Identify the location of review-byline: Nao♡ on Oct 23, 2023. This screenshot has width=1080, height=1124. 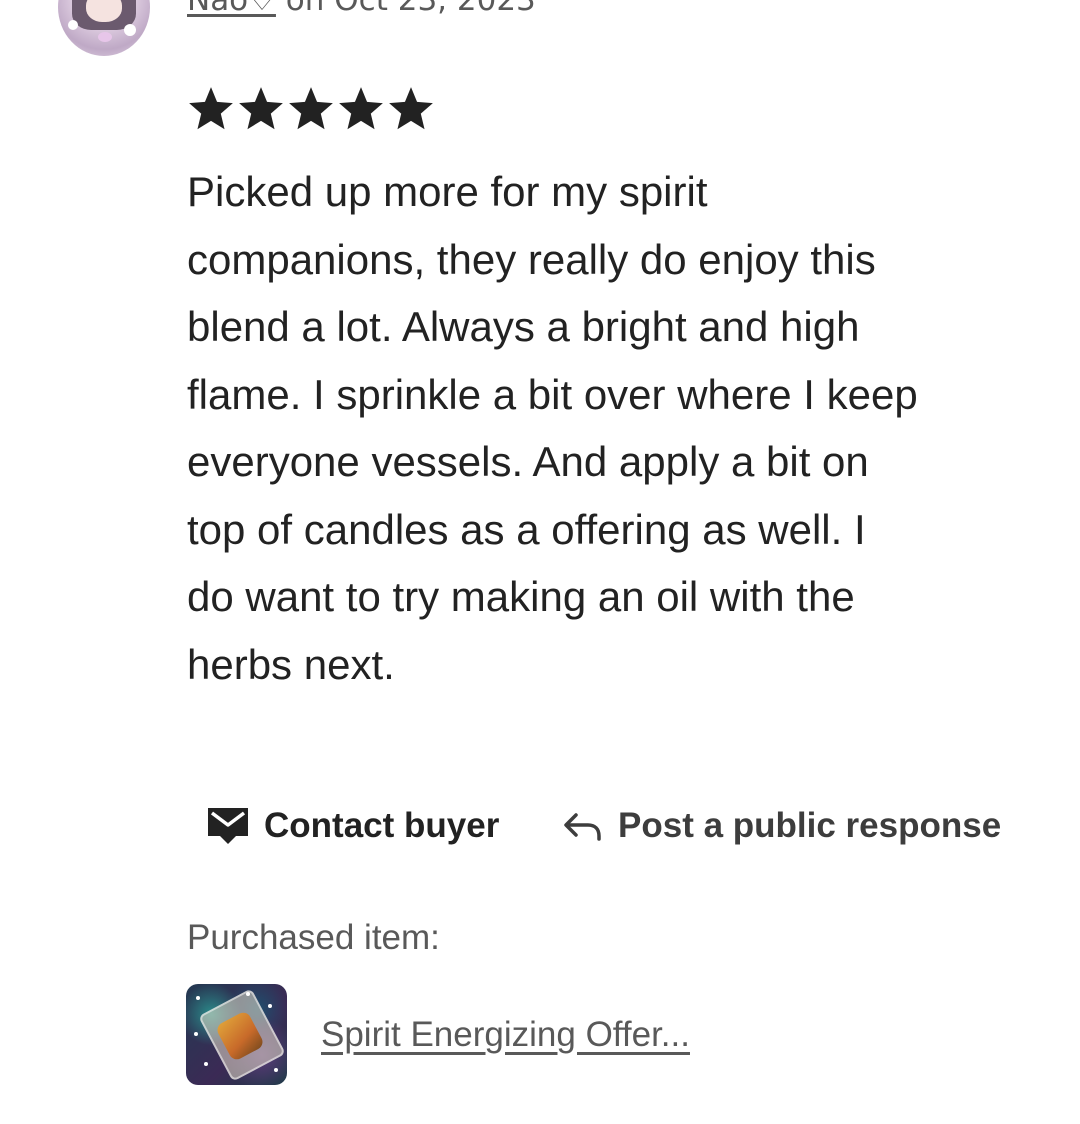
(361, 9).